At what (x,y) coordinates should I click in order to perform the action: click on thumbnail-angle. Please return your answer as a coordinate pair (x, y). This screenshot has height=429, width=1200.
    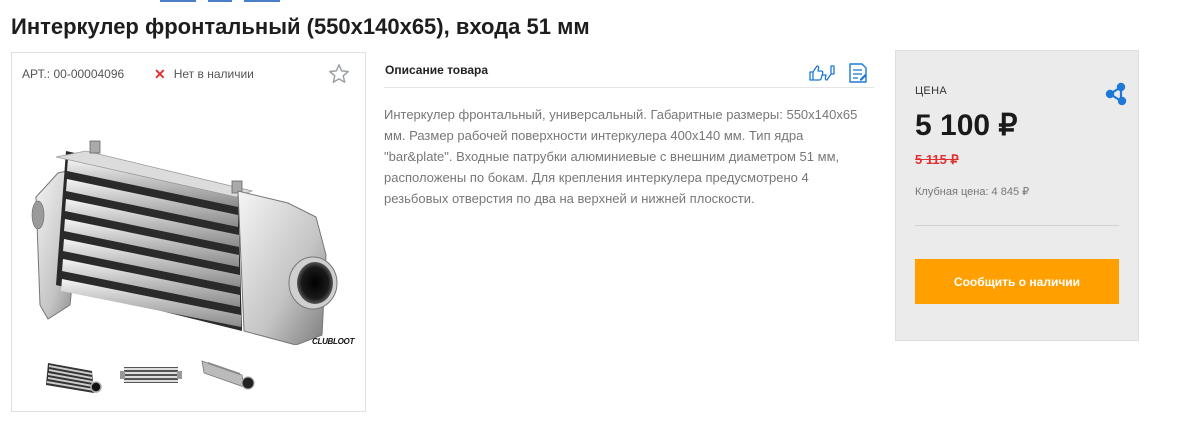
    Looking at the image, I should click on (229, 376).